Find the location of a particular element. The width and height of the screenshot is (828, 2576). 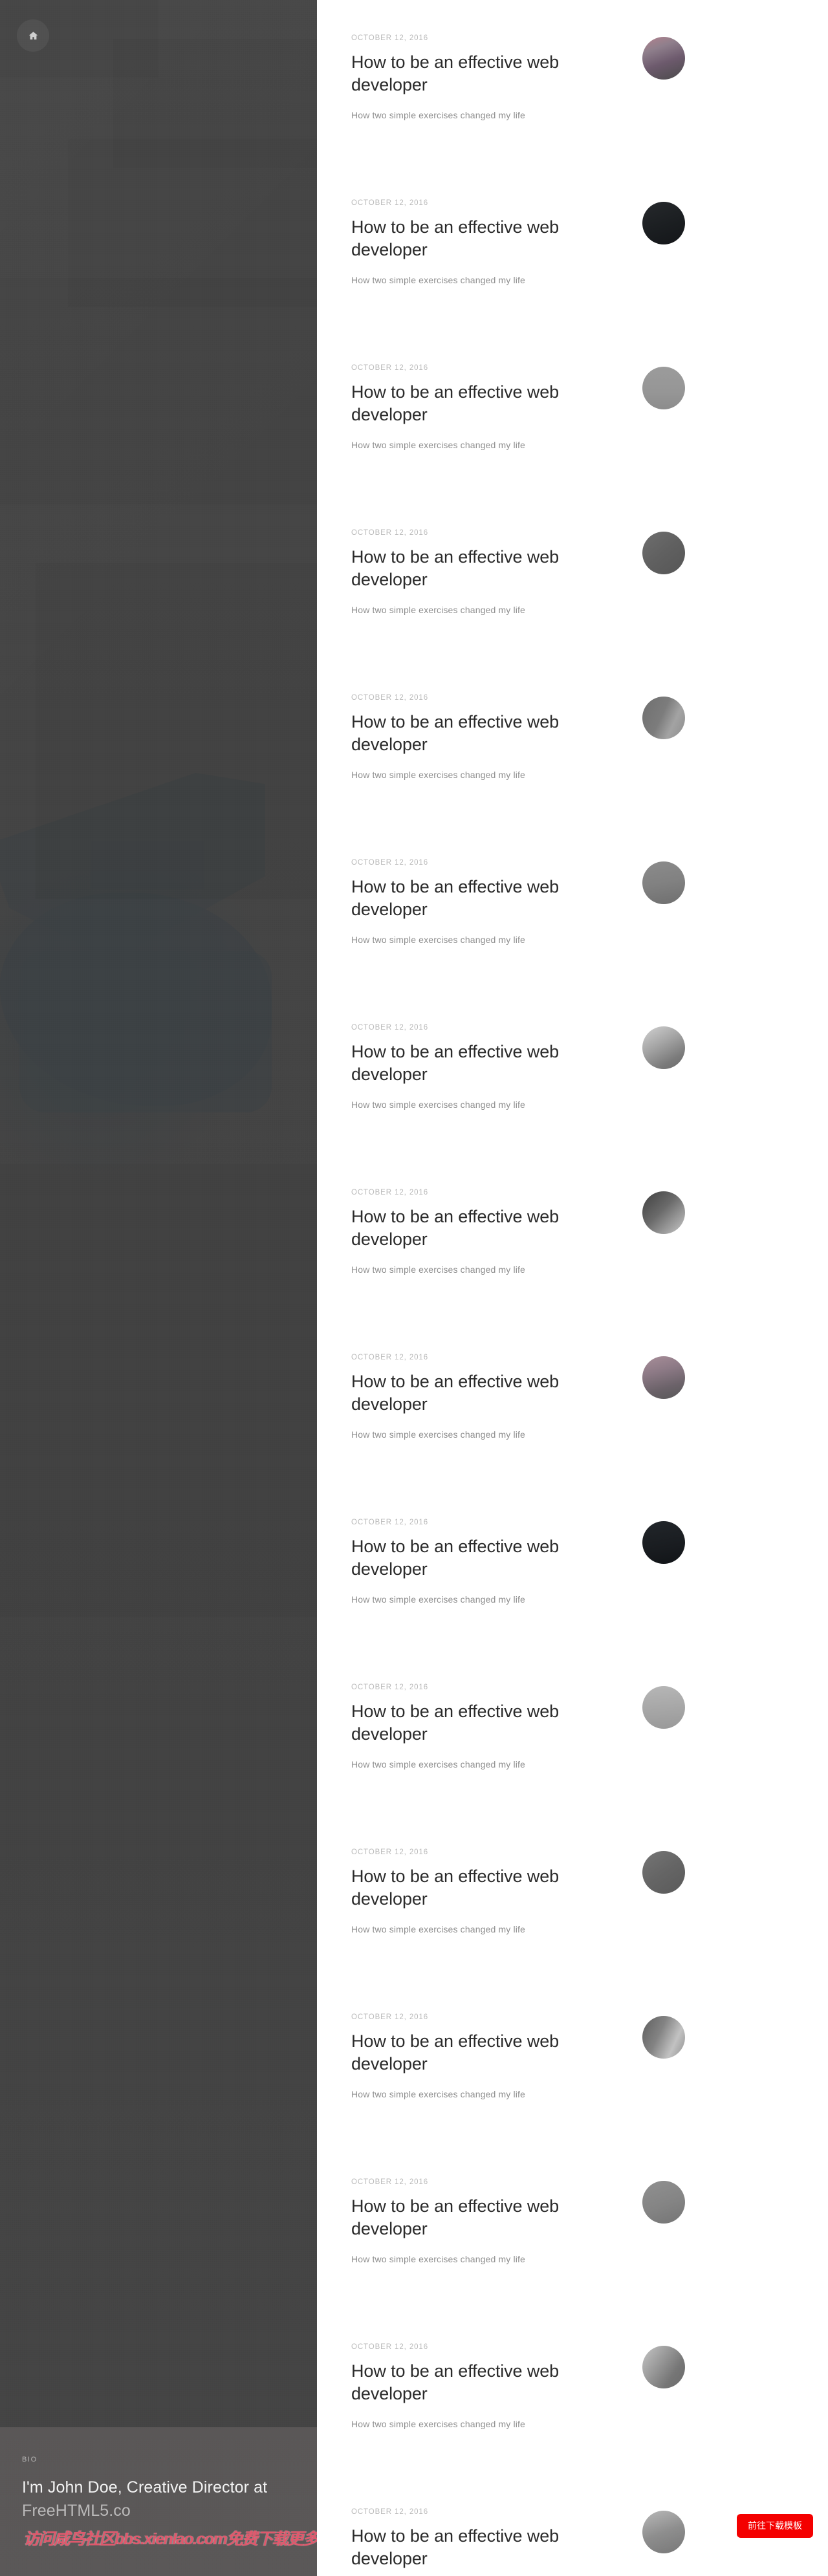

bio-label: BIO is located at coordinates (30, 2459).